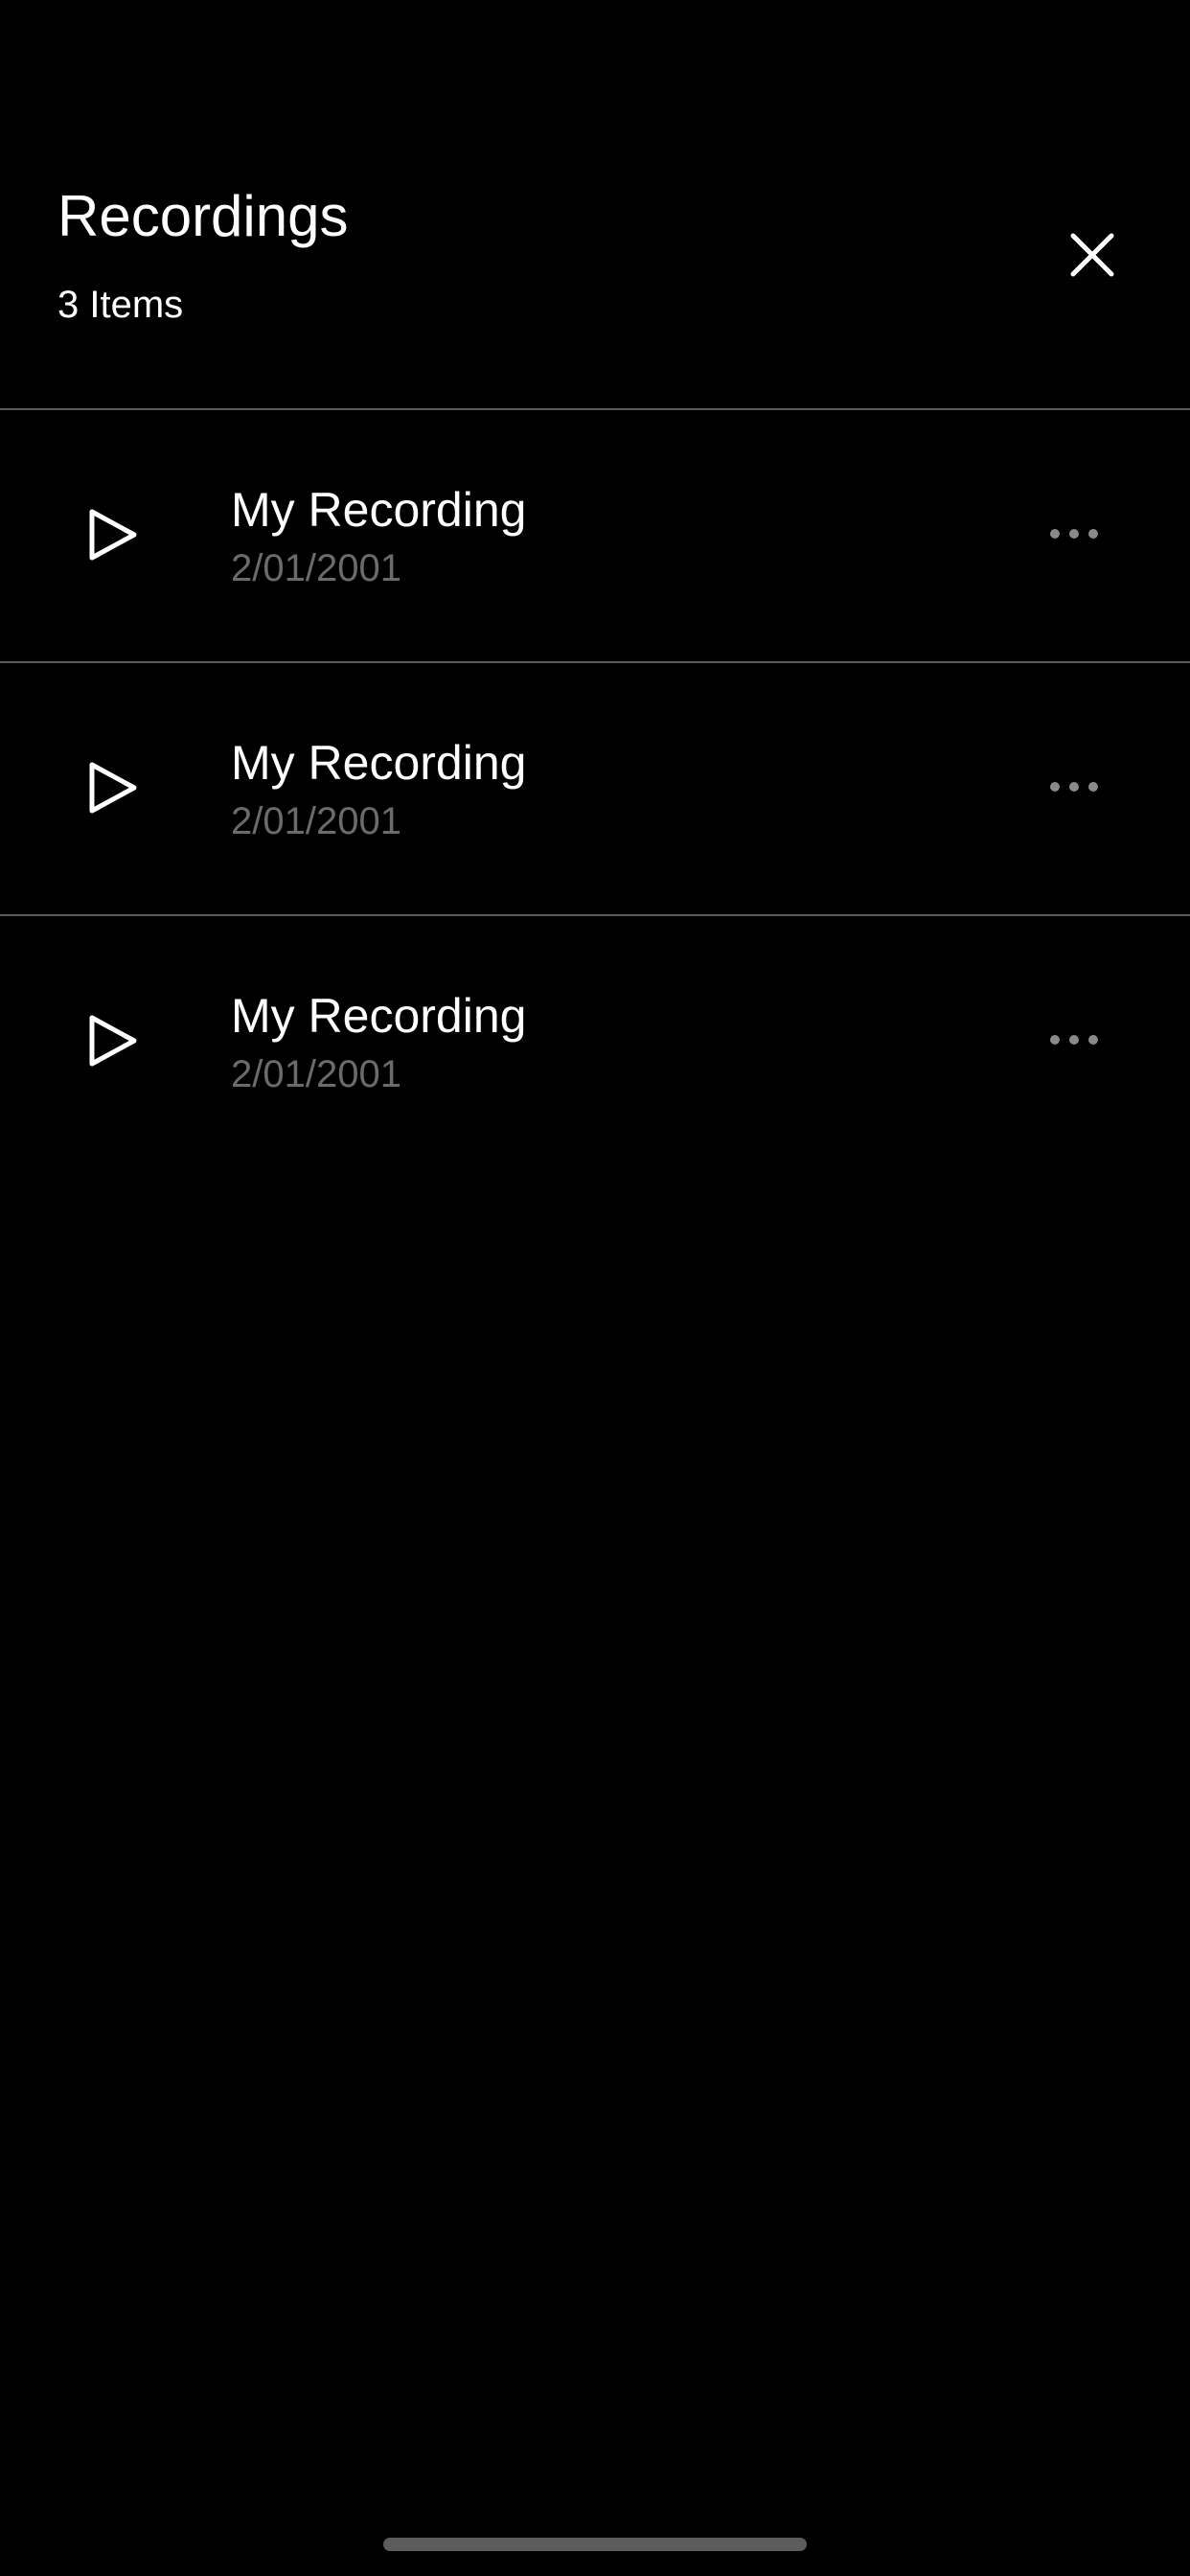 This screenshot has height=2576, width=1190. Describe the element at coordinates (121, 305) in the screenshot. I see `item-count: 3 Items` at that location.